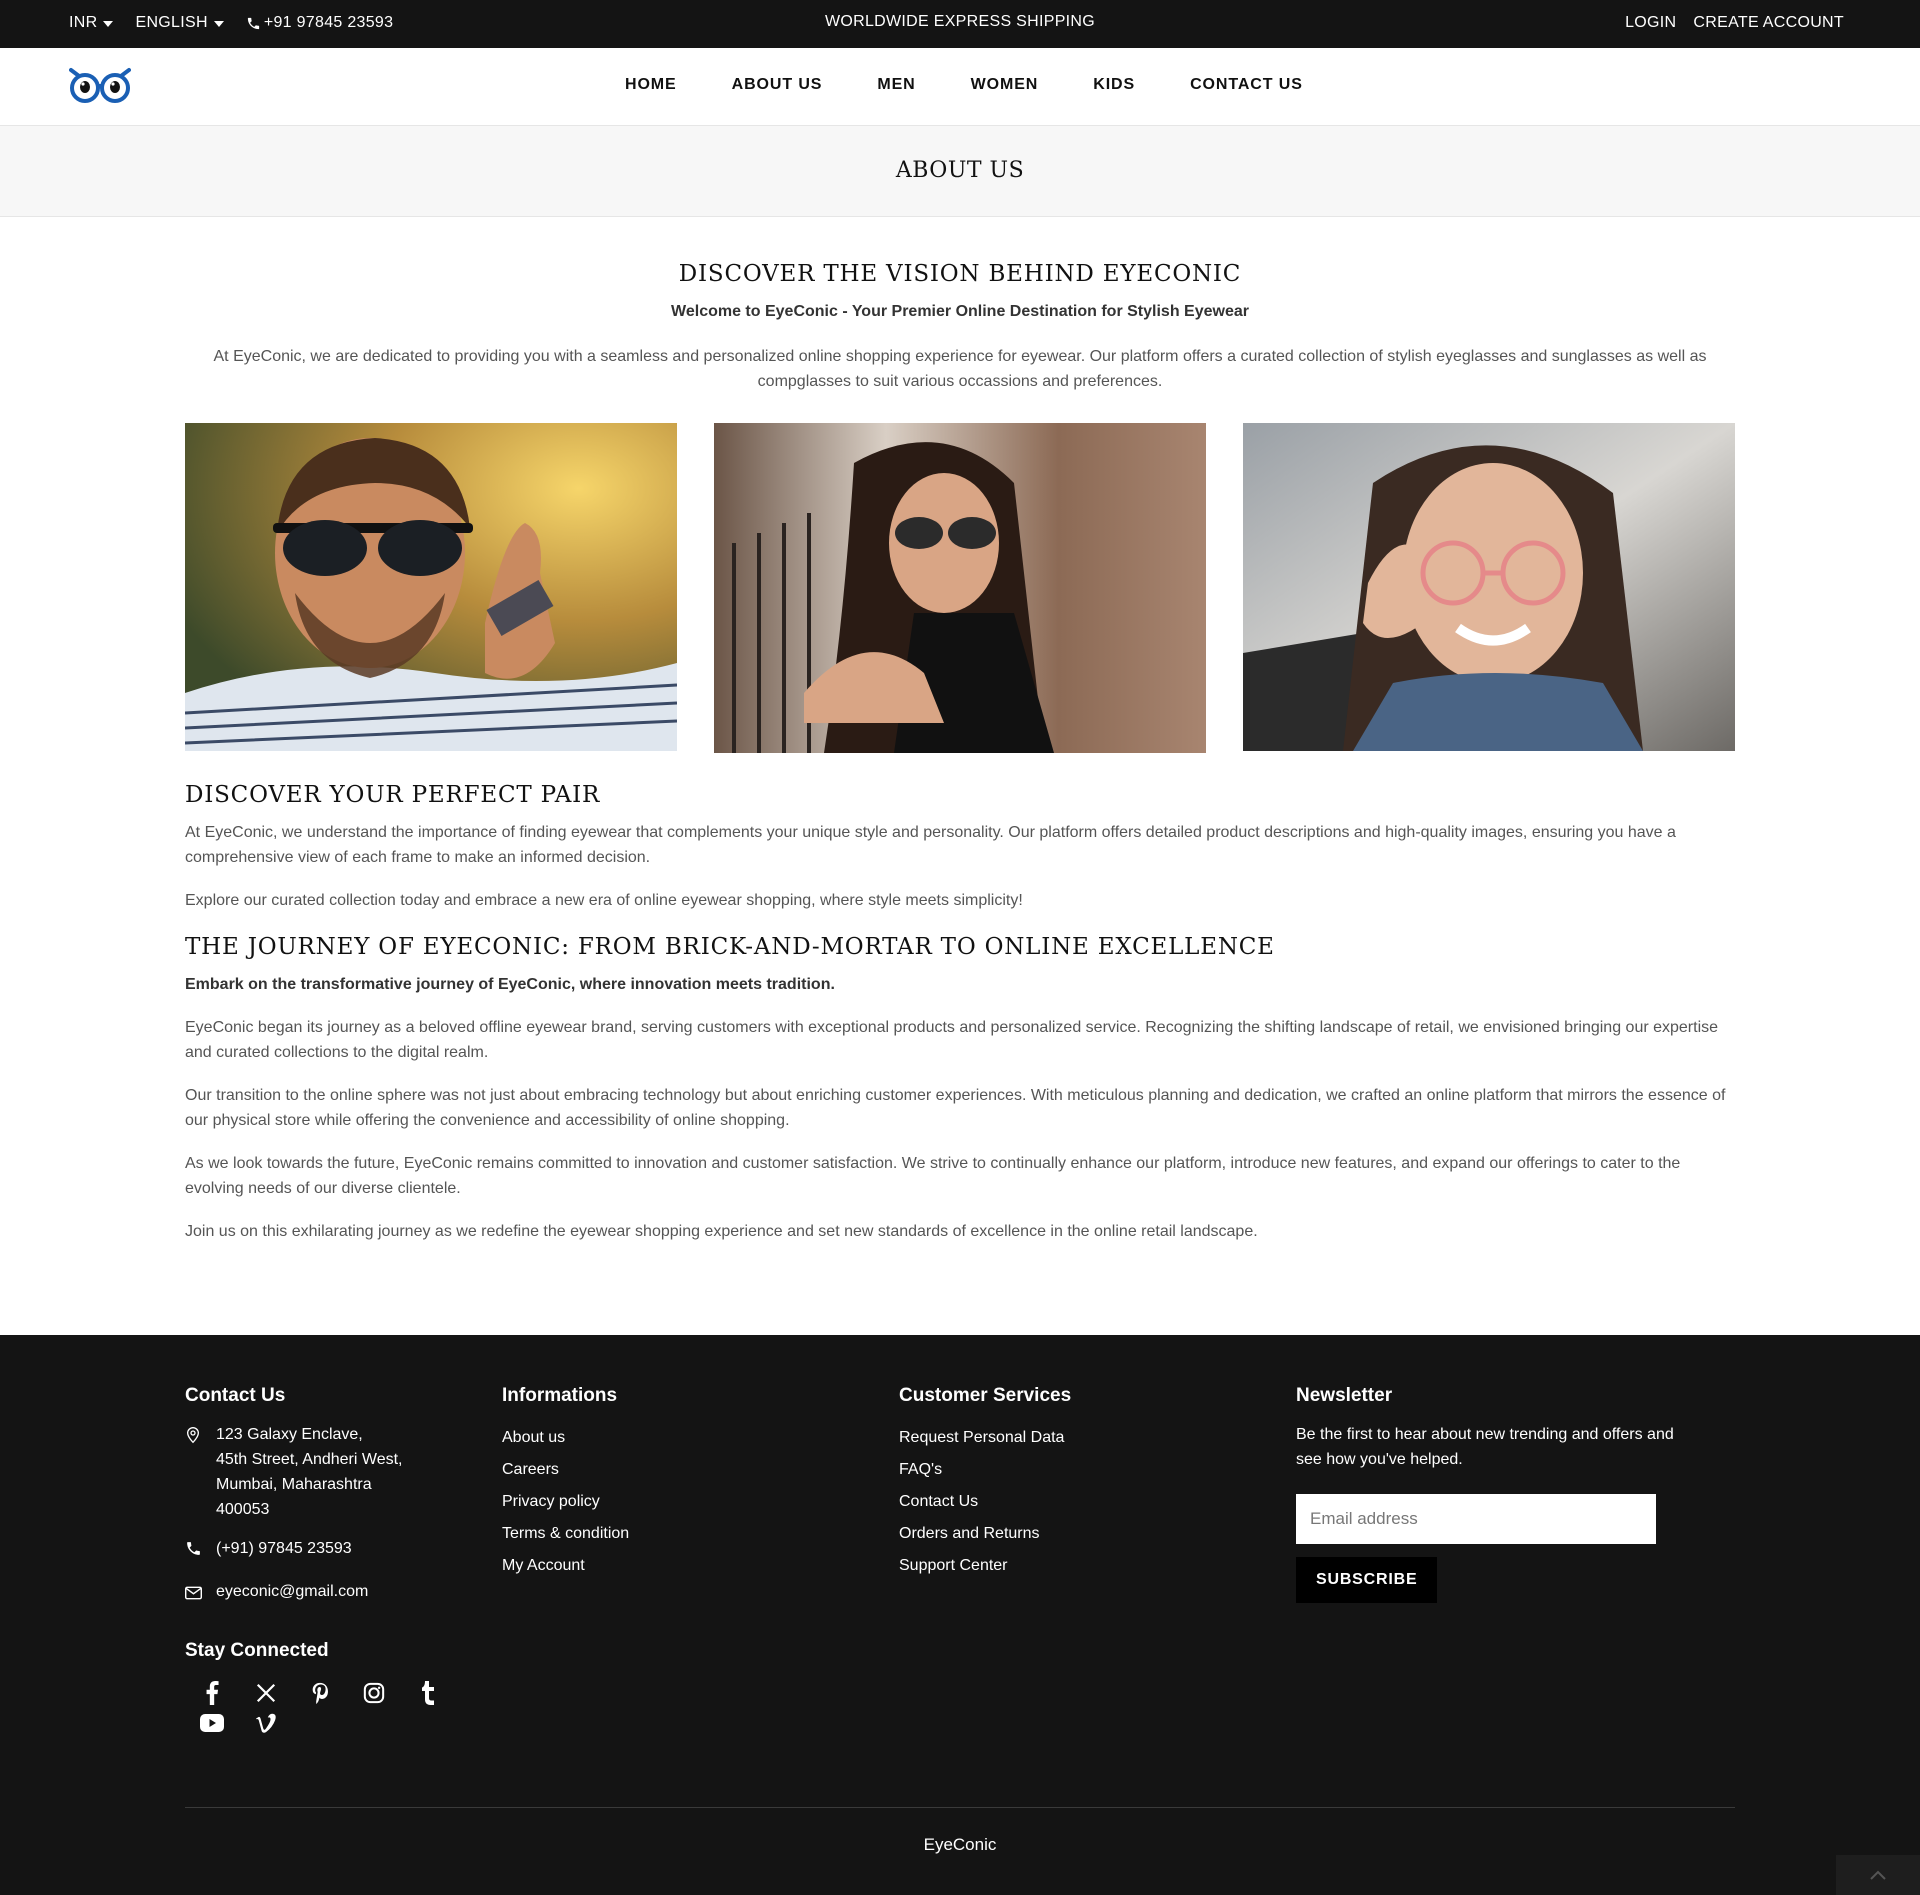 This screenshot has width=1920, height=1895. I want to click on subscribe-button: SUBSCRIBE, so click(1367, 1580).